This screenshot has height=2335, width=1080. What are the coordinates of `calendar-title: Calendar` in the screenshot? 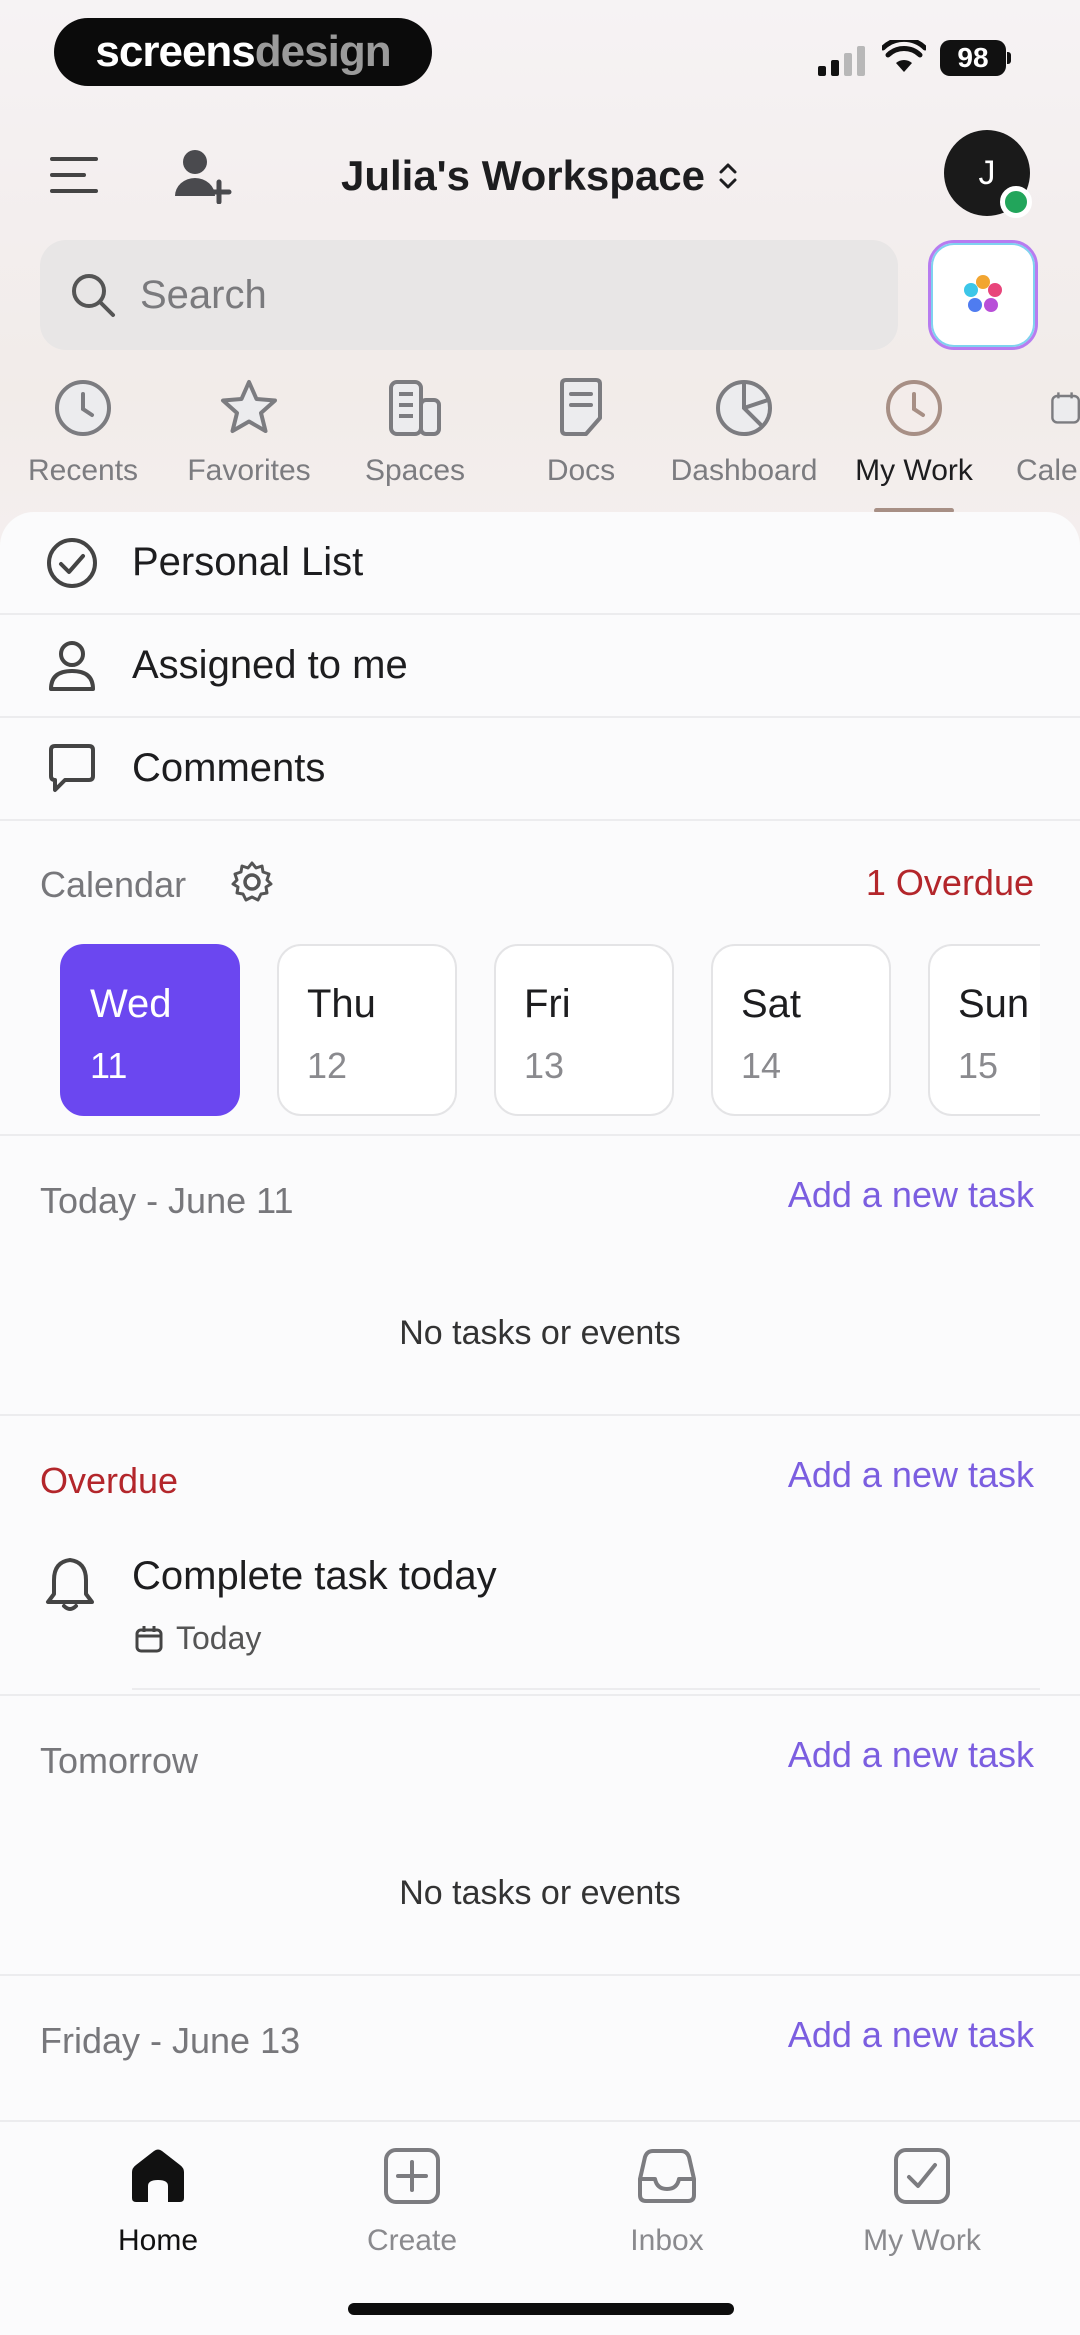 It's located at (113, 884).